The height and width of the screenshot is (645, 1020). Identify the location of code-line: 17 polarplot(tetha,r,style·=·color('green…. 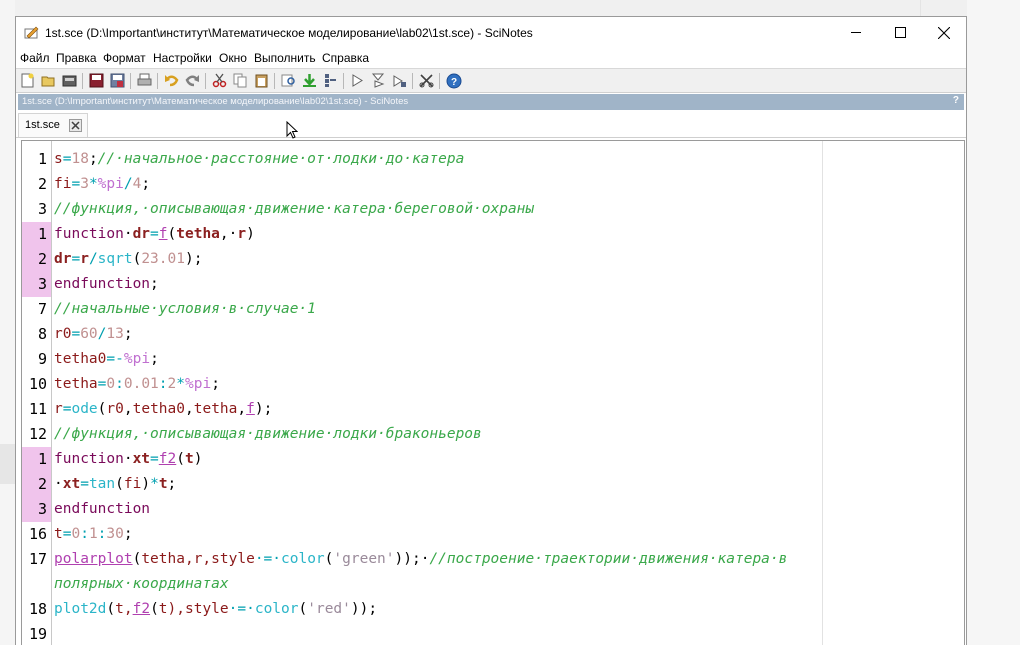
(493, 559).